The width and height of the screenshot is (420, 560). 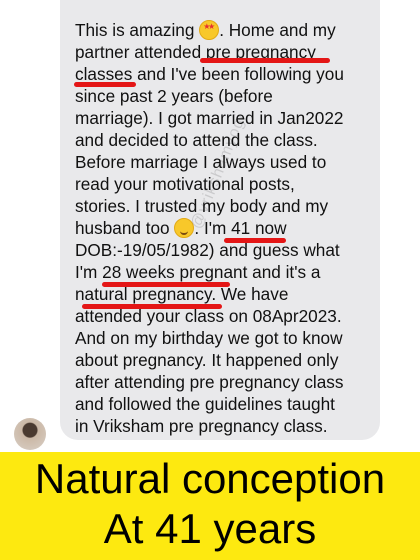 I want to click on message-line: and decided to attend the class., so click(x=196, y=140).